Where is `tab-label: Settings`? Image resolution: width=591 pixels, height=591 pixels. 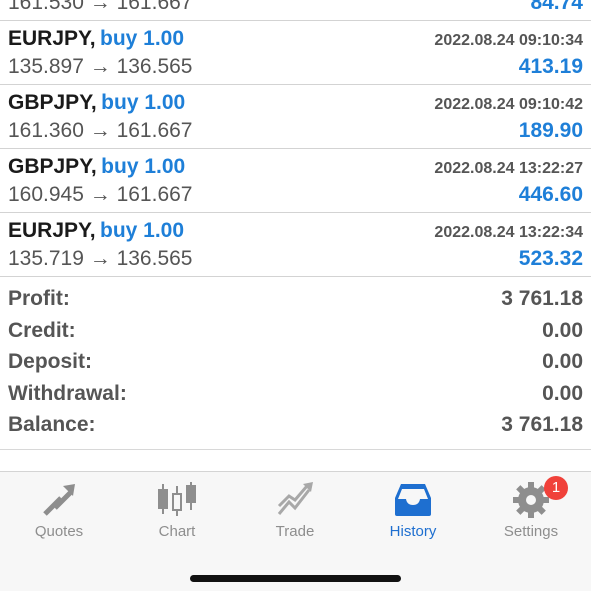 tab-label: Settings is located at coordinates (531, 531).